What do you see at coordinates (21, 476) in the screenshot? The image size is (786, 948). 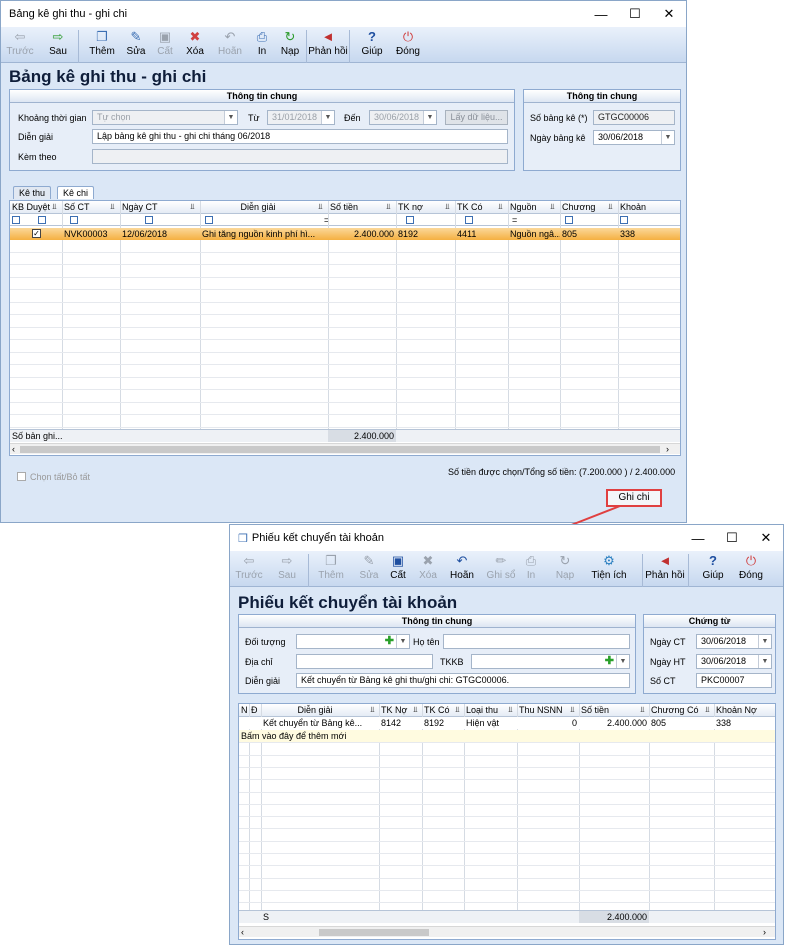 I see `select-all-checkbox` at bounding box center [21, 476].